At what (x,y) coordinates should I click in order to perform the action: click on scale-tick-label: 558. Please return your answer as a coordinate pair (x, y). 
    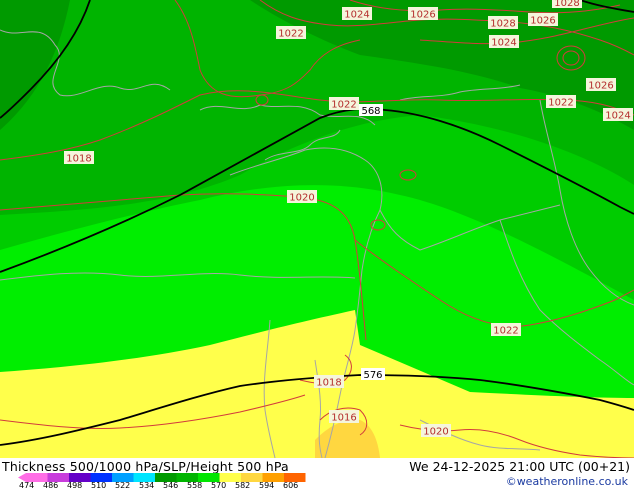
    Looking at the image, I should click on (195, 485).